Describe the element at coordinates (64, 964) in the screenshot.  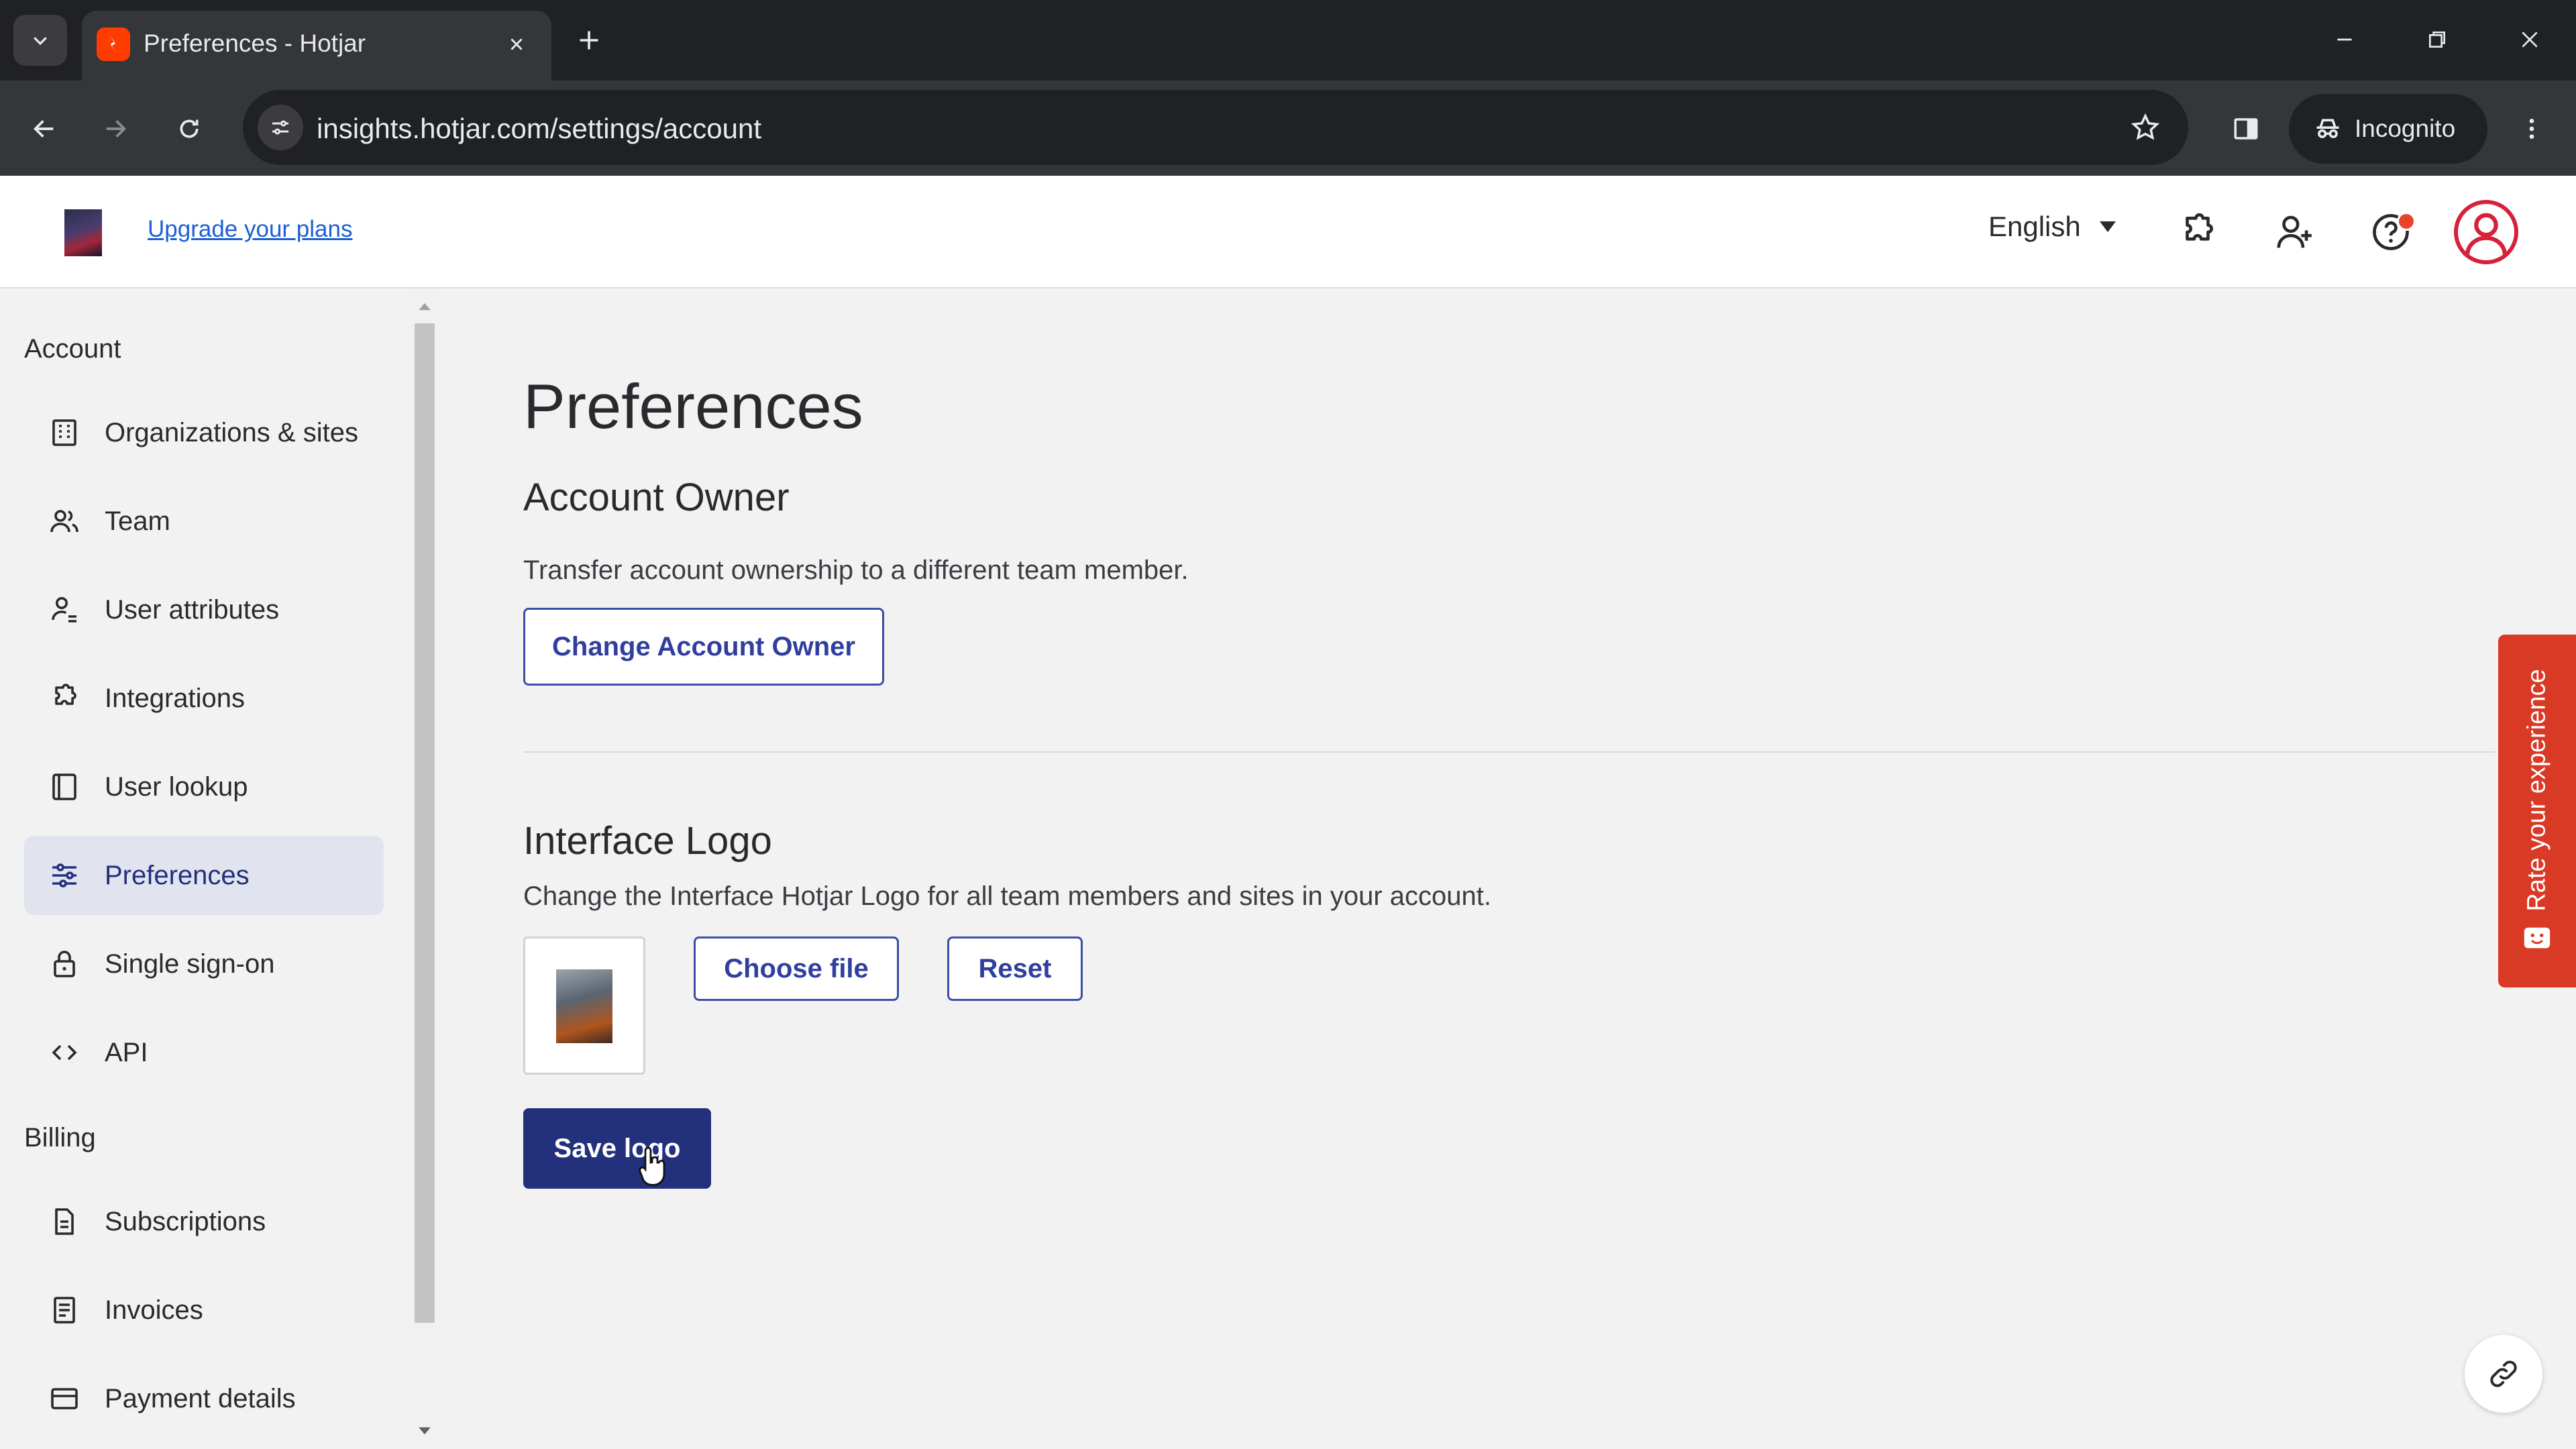
I see `lock-icon` at that location.